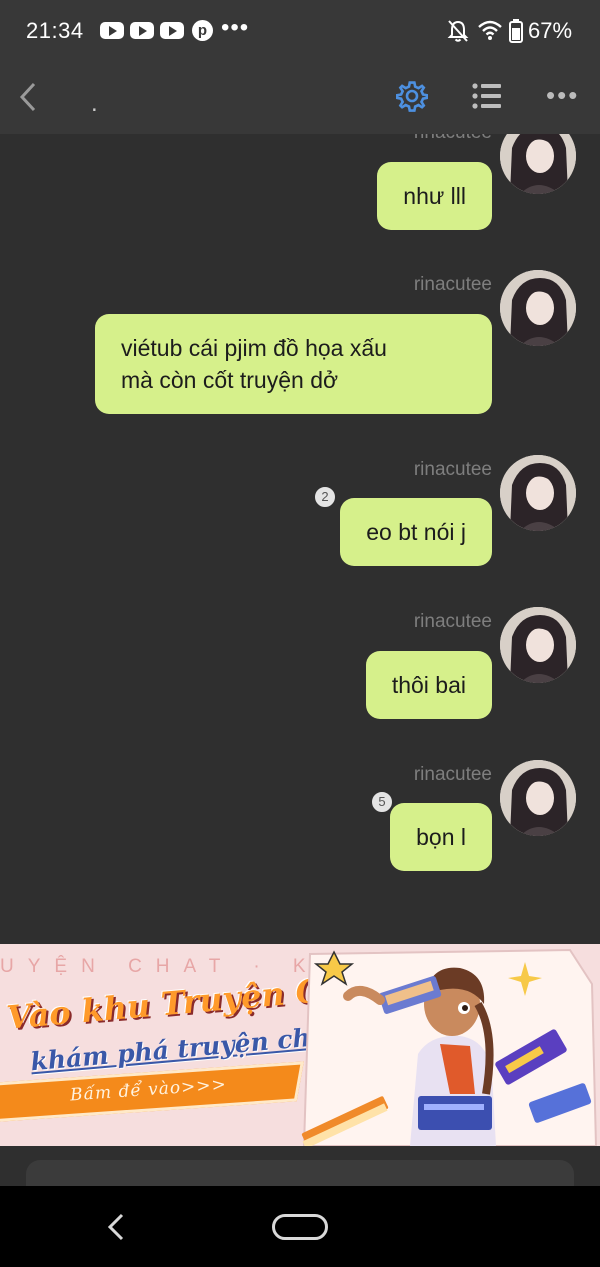 The image size is (600, 1267). I want to click on message-input-area, so click(300, 1173).